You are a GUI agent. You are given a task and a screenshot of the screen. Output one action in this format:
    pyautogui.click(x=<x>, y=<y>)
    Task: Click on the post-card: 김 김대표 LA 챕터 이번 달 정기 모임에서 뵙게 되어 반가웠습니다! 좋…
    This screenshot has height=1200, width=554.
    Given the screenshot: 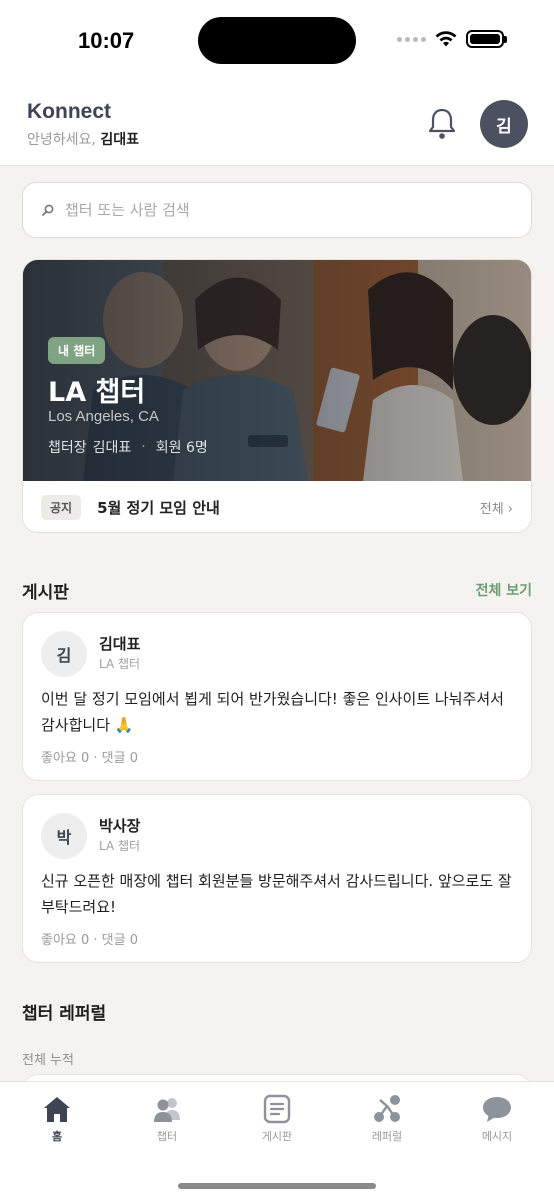 What is the action you would take?
    pyautogui.click(x=277, y=696)
    